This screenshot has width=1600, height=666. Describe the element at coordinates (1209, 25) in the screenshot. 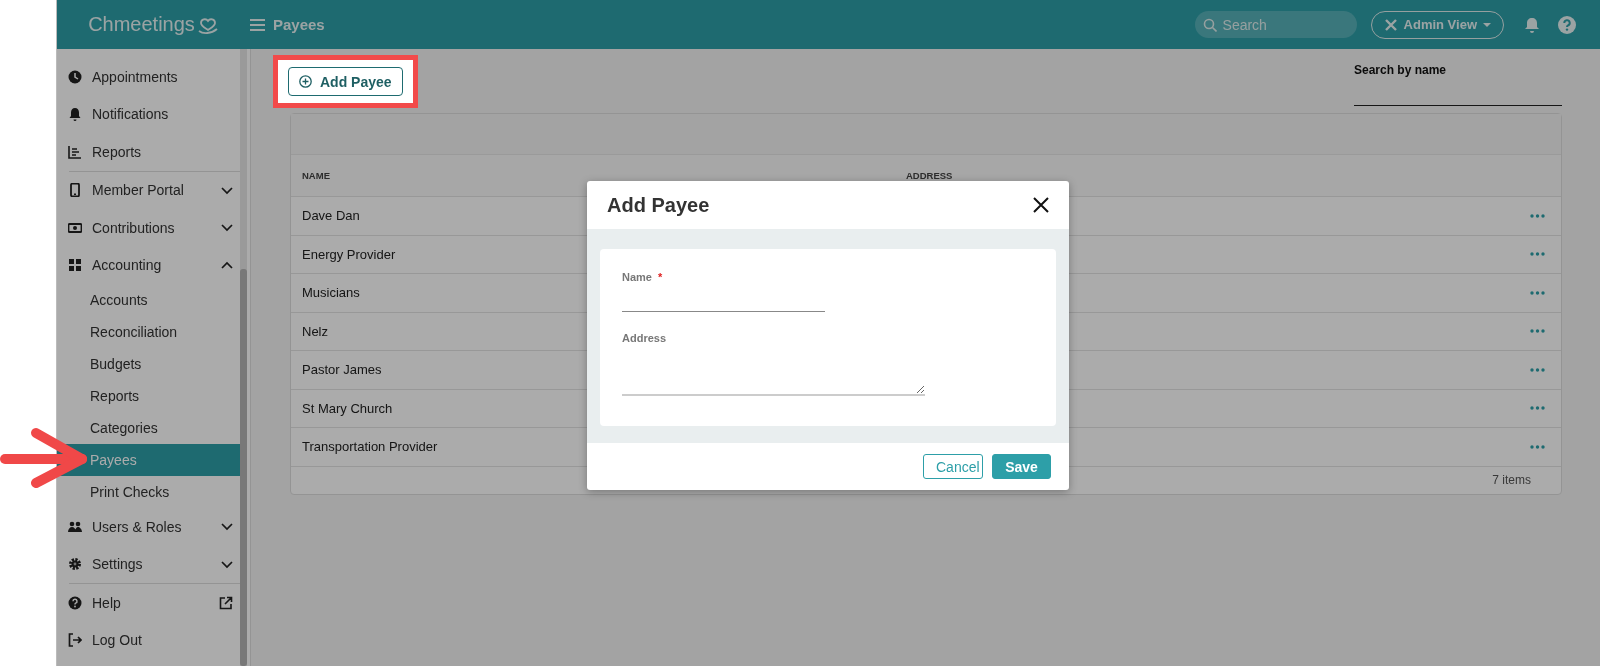

I see `search-icon` at that location.